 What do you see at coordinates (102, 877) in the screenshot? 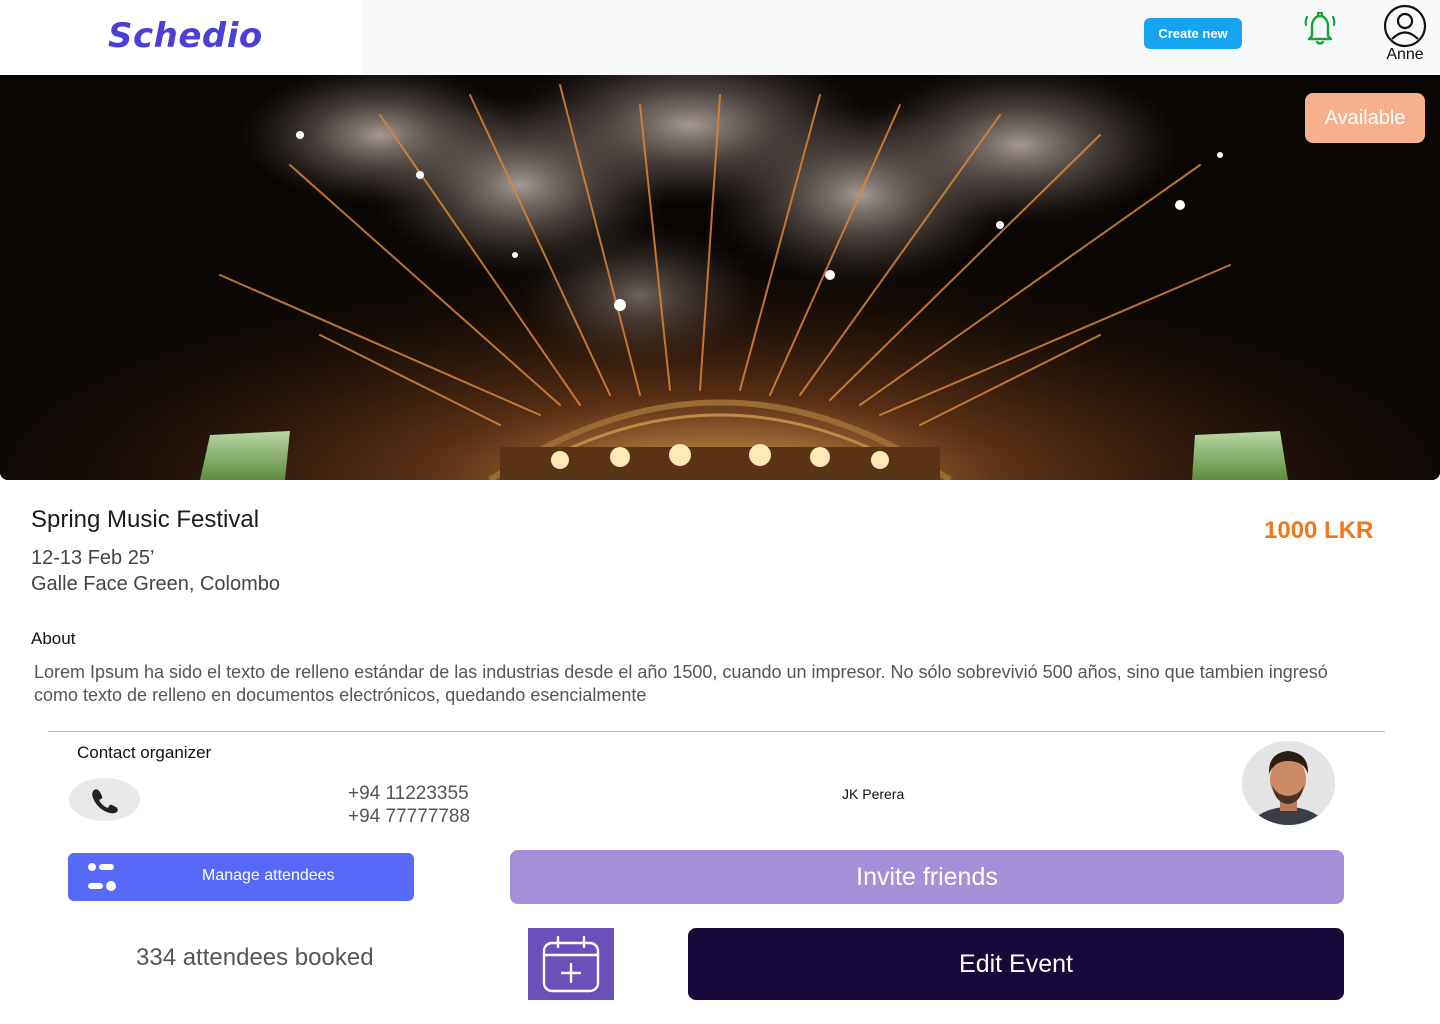
I see `manage-attendees-icon` at bounding box center [102, 877].